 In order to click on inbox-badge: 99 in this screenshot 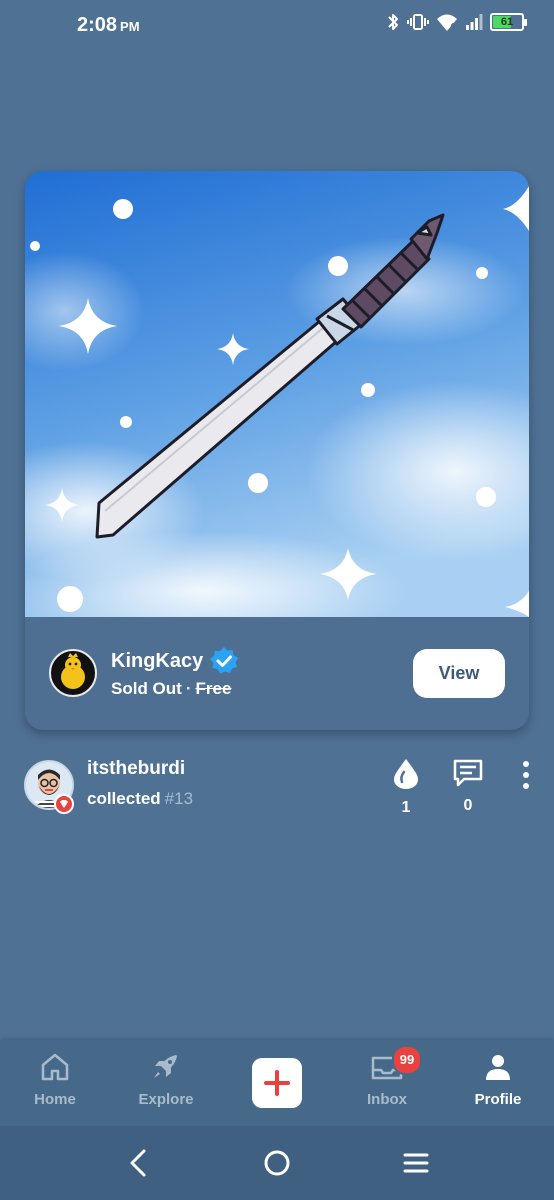, I will do `click(407, 1060)`.